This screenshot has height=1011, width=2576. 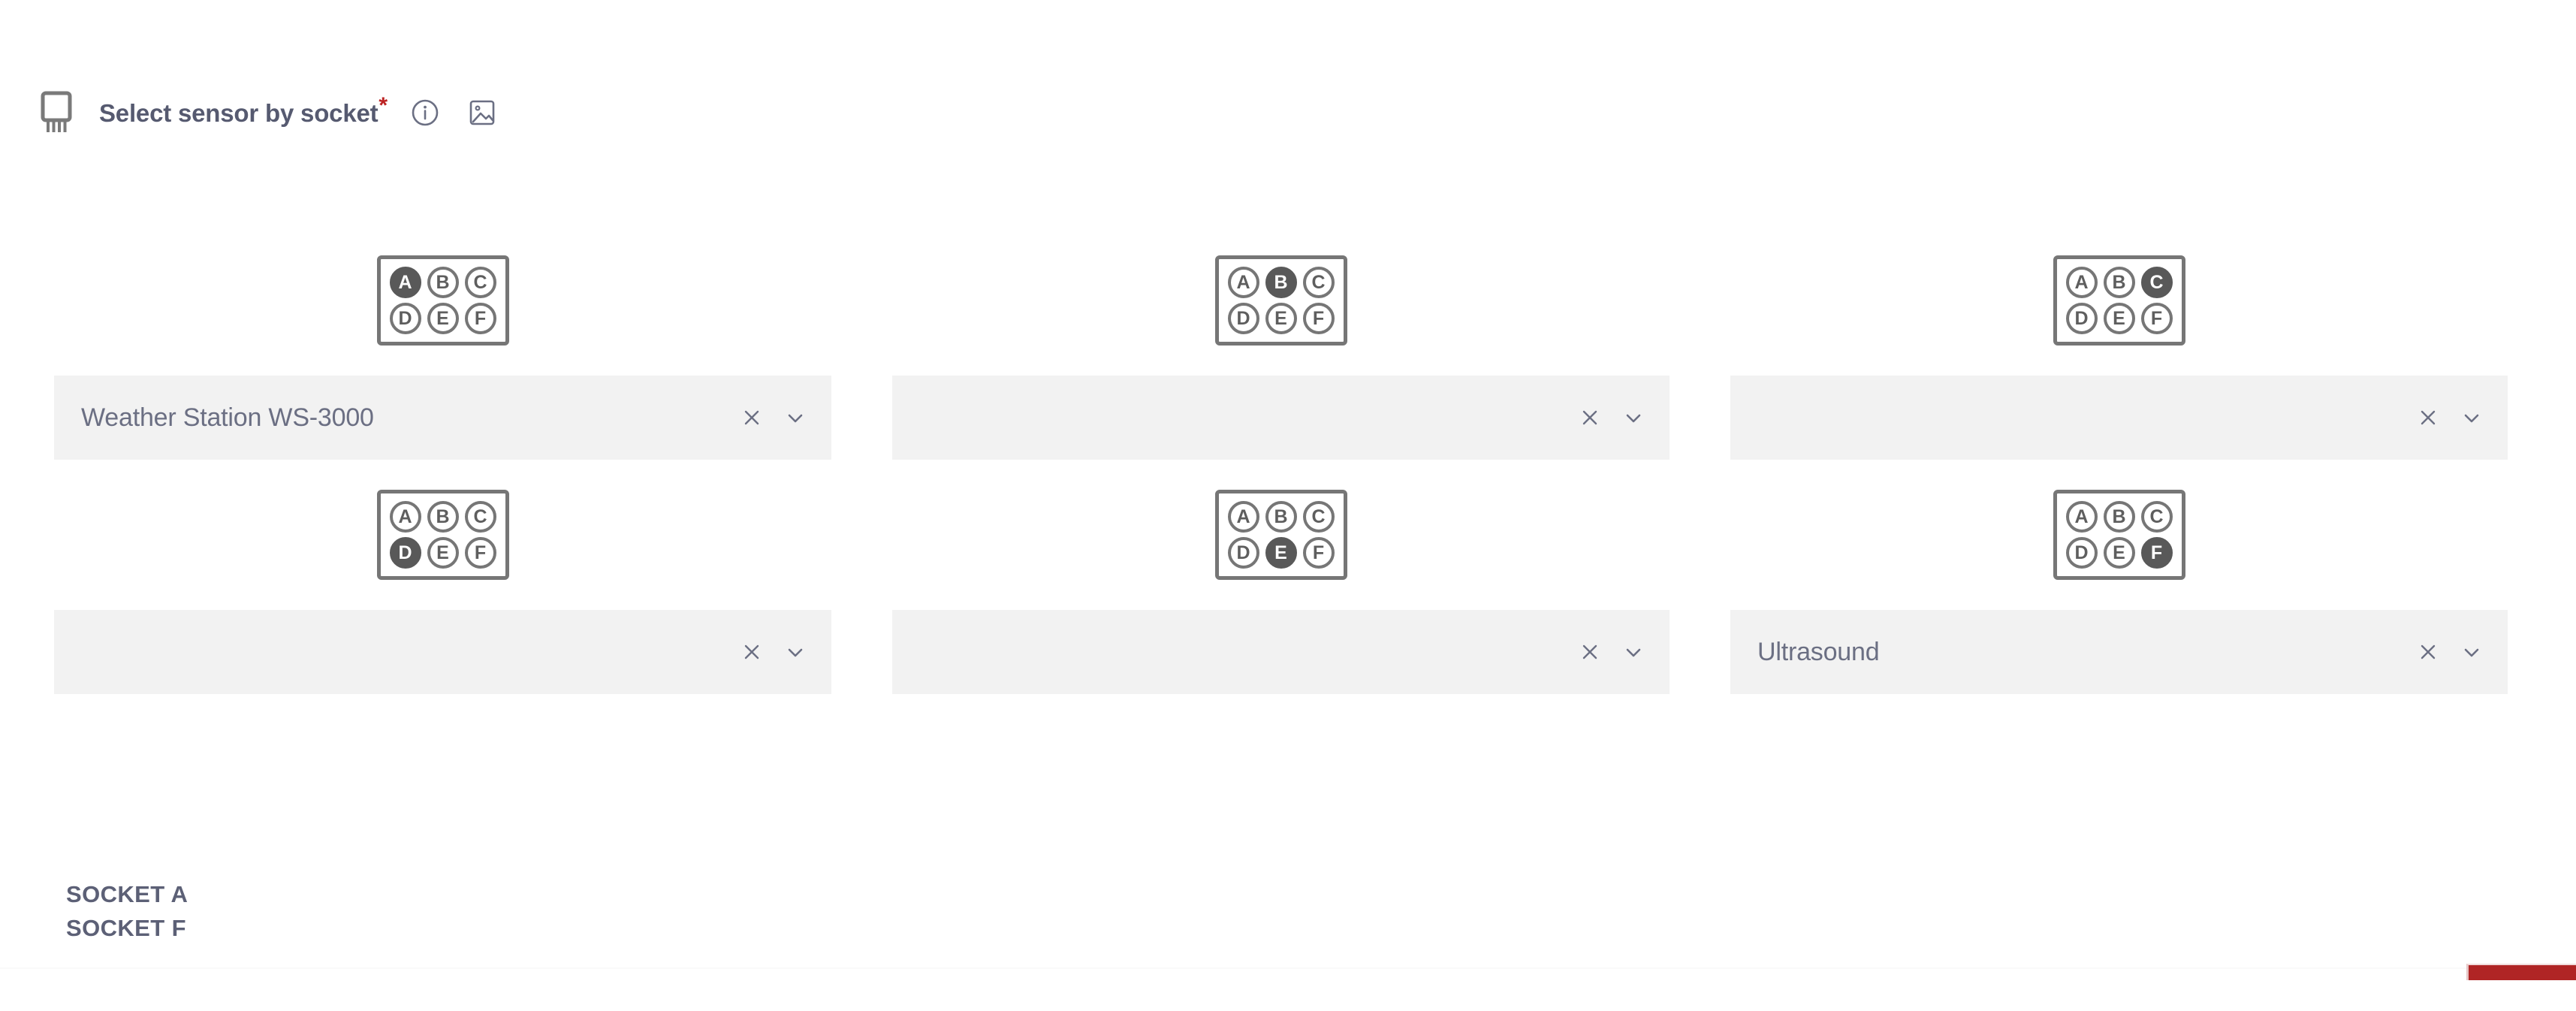 I want to click on sensor-select-f: Ultrasound, so click(x=2119, y=652).